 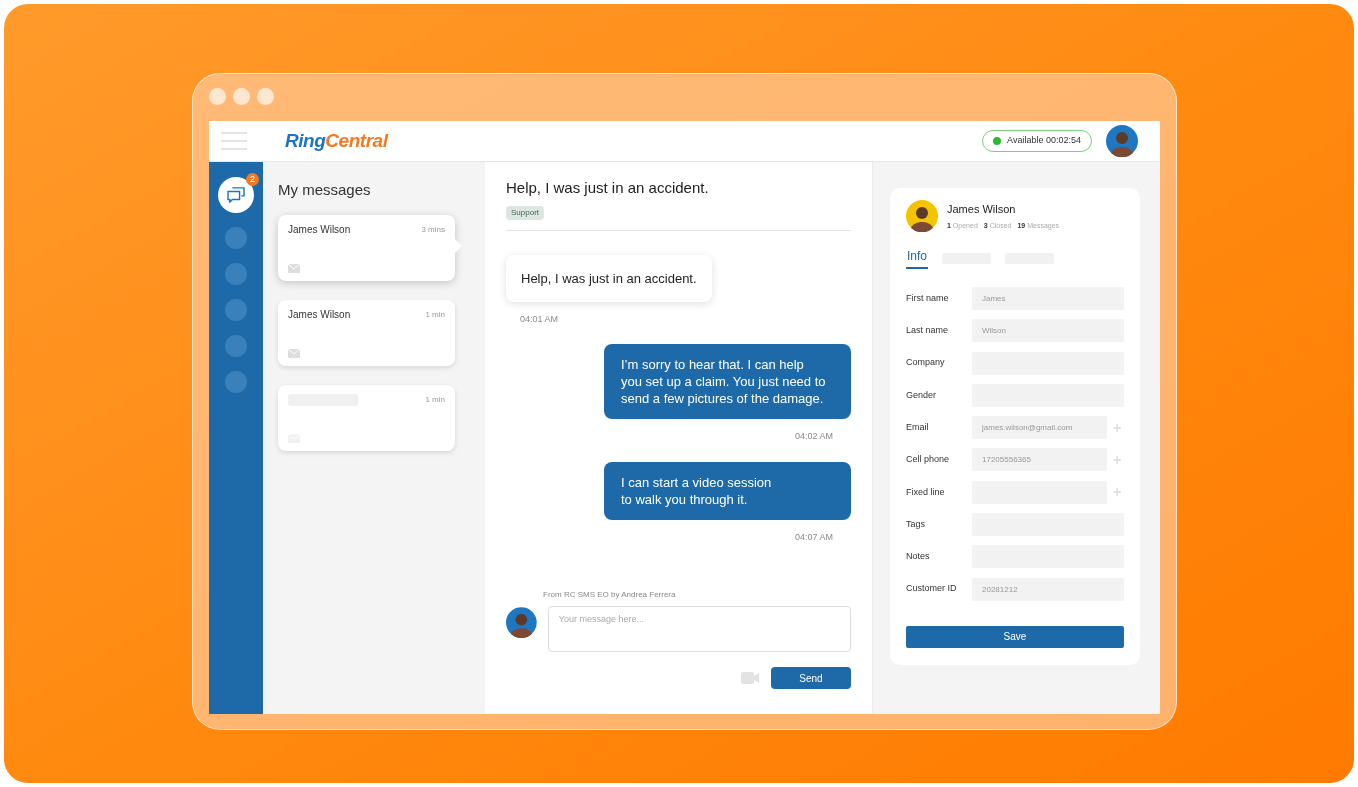 I want to click on chat-nav-button, so click(x=236, y=195).